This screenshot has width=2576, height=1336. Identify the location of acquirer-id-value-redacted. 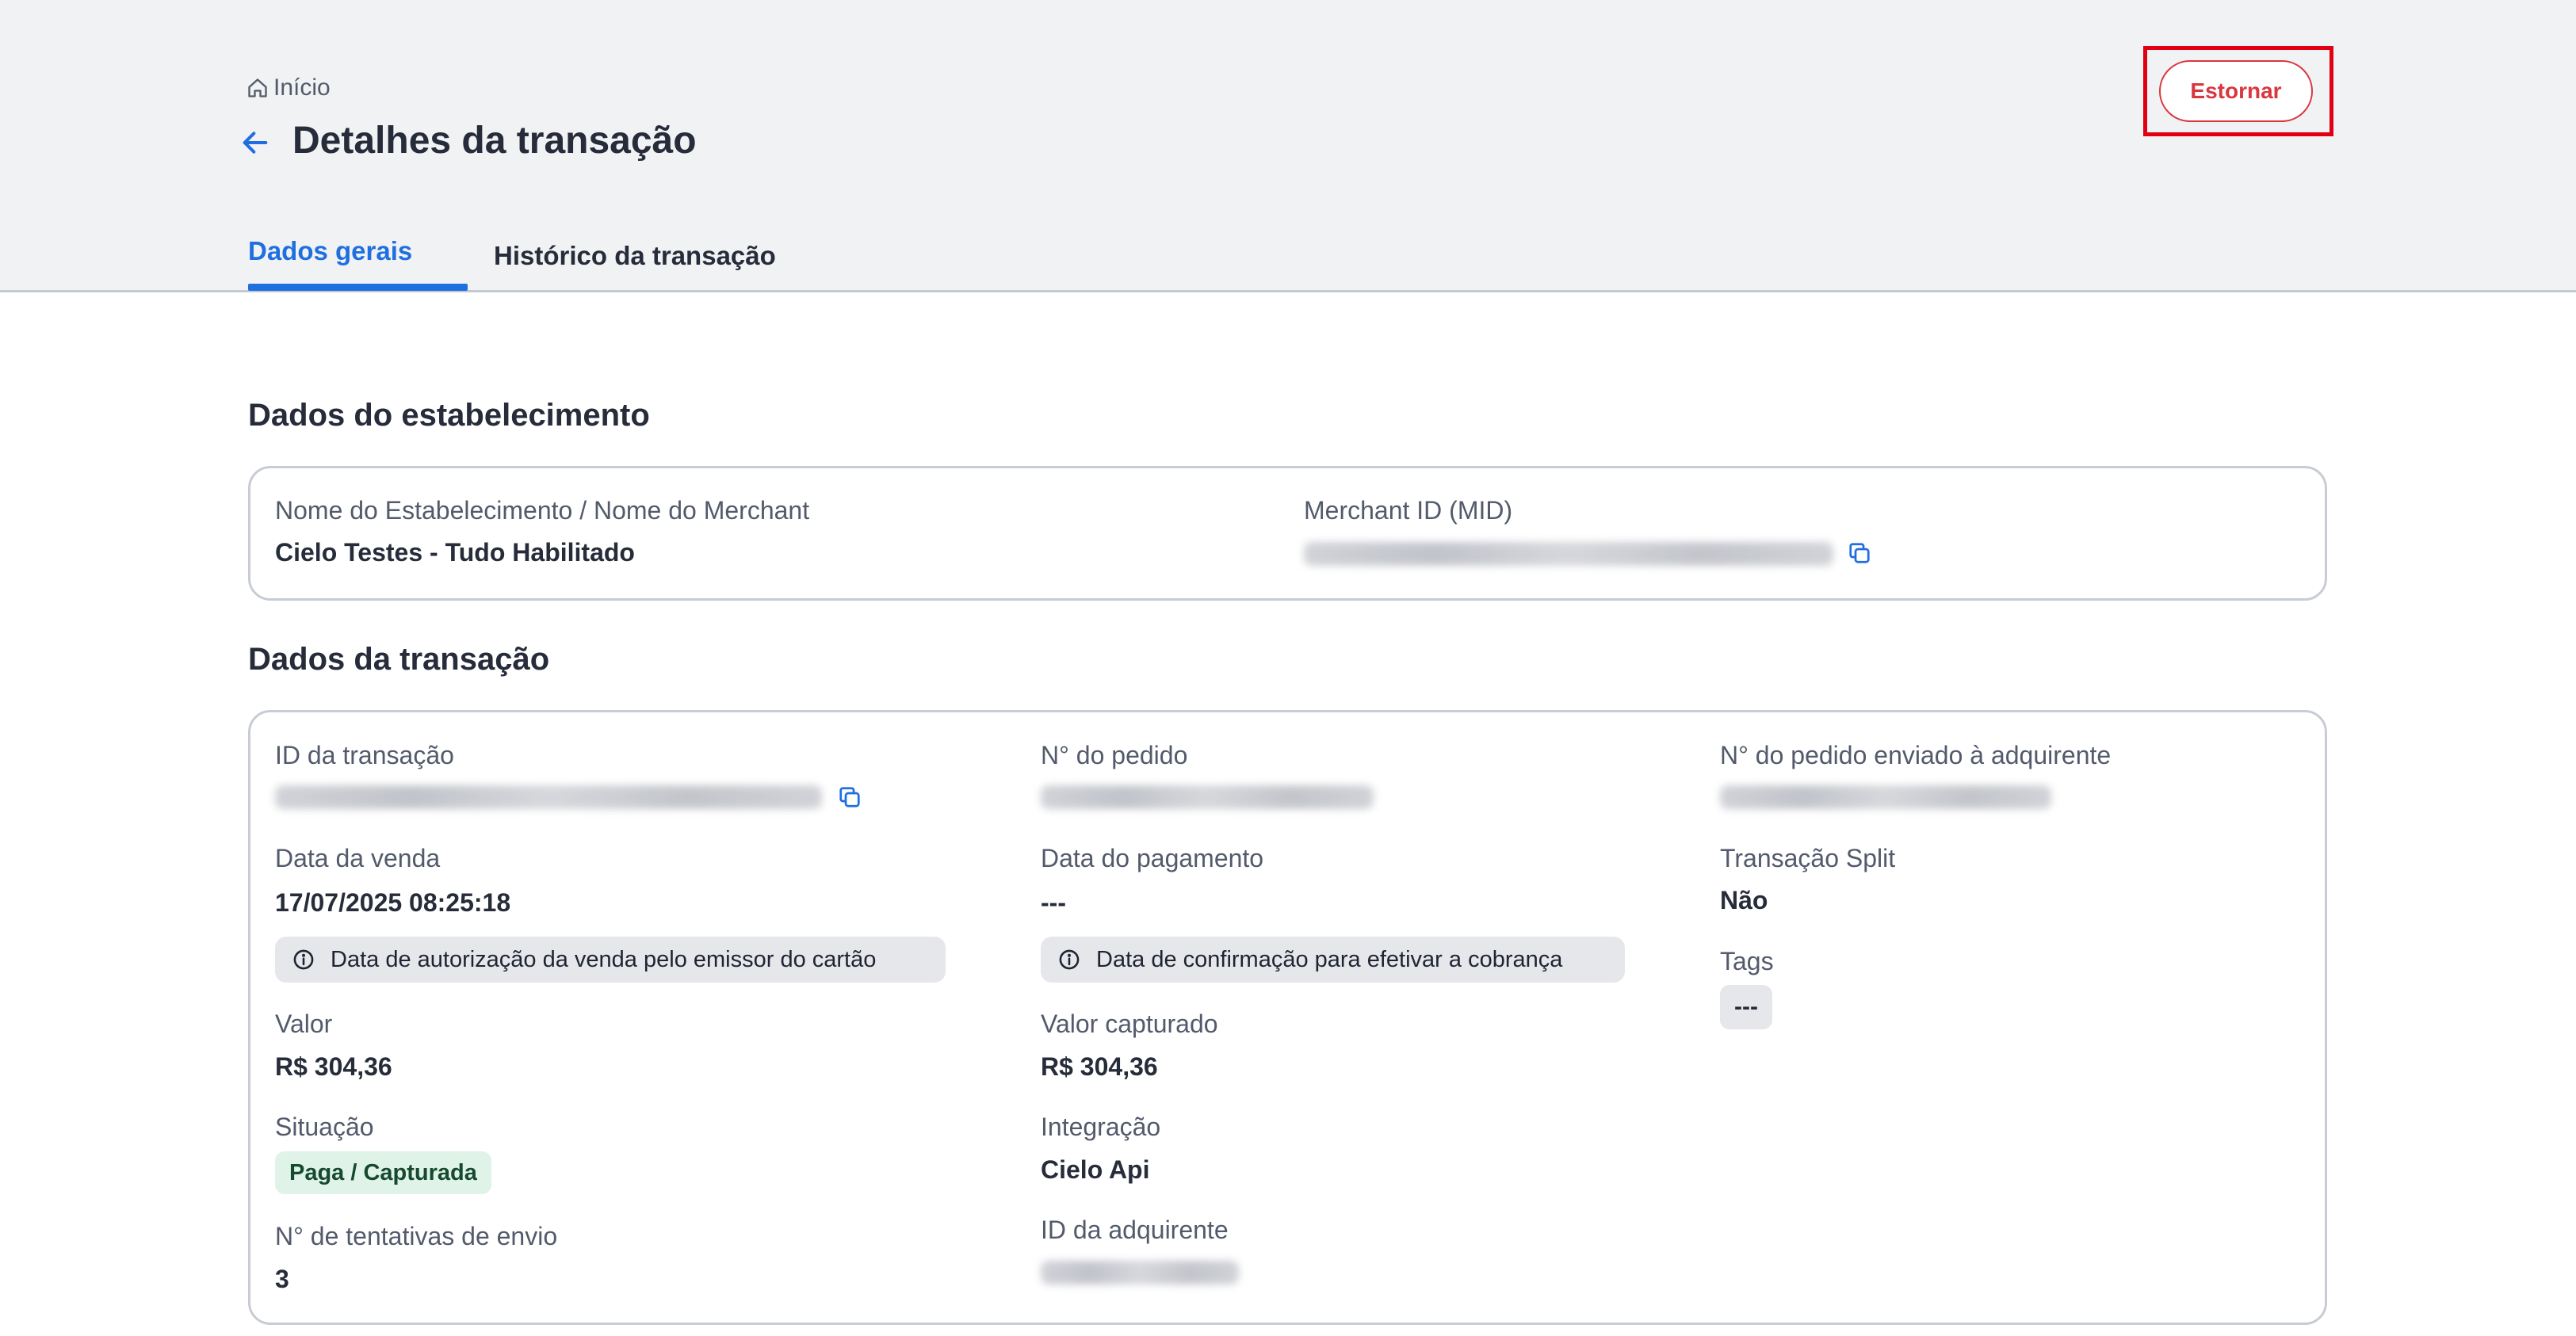
(1140, 1272).